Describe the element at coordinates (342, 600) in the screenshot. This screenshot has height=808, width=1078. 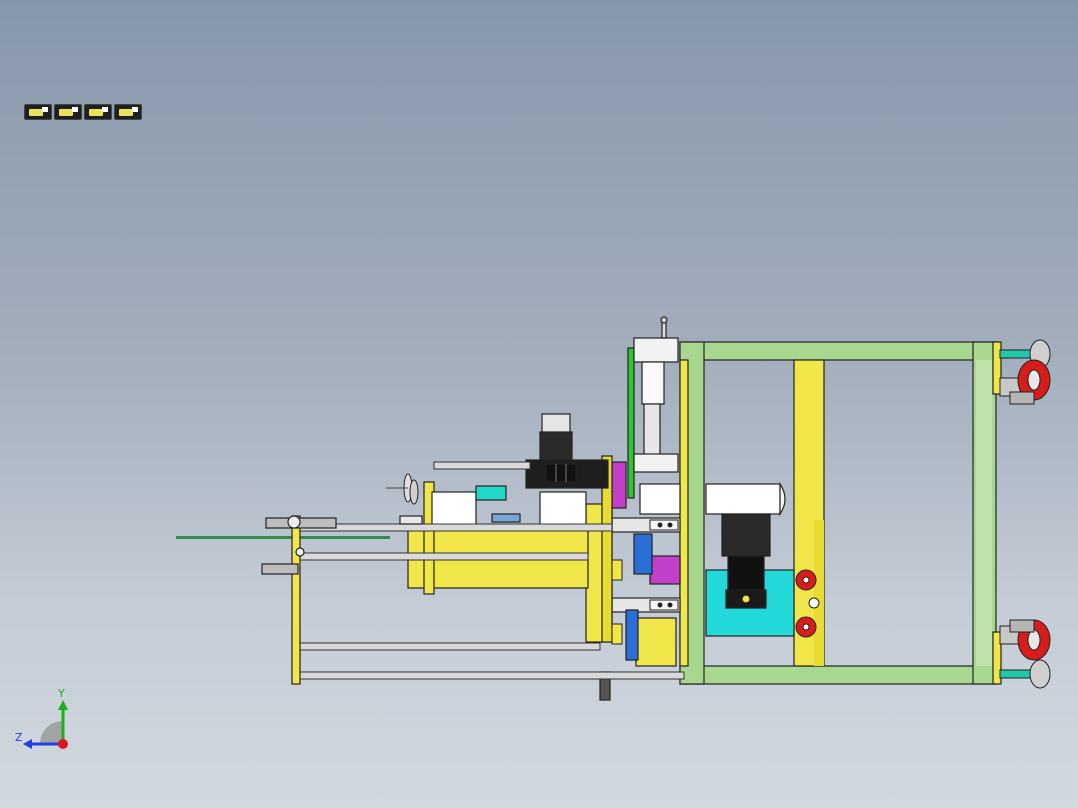
I see `left-end-plate` at that location.